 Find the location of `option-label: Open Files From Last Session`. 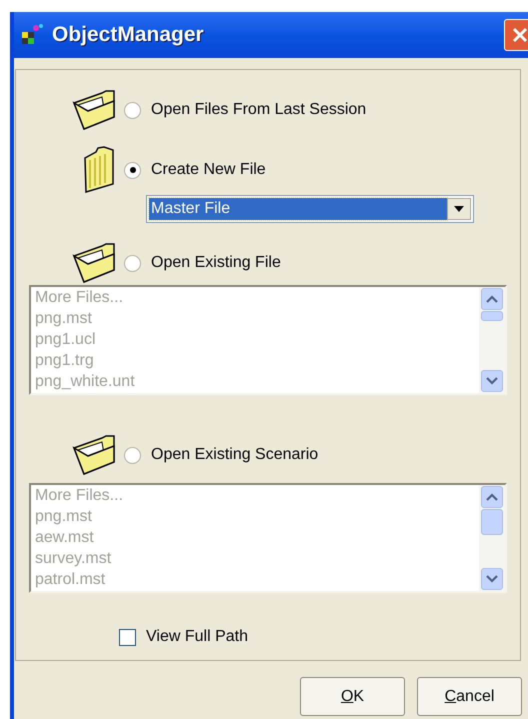

option-label: Open Files From Last Session is located at coordinates (258, 110).